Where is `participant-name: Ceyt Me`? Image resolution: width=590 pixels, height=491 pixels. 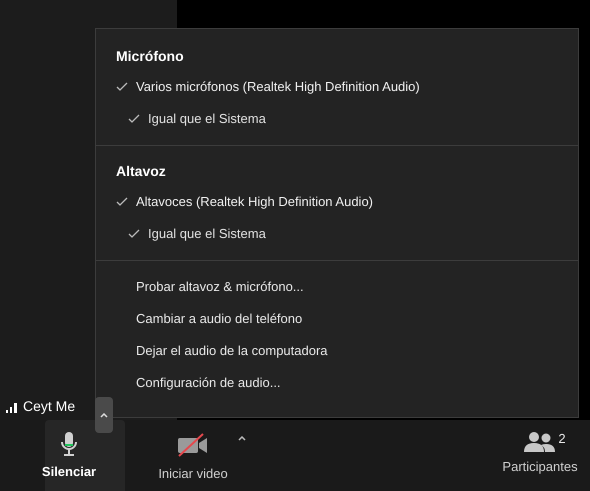 participant-name: Ceyt Me is located at coordinates (49, 406).